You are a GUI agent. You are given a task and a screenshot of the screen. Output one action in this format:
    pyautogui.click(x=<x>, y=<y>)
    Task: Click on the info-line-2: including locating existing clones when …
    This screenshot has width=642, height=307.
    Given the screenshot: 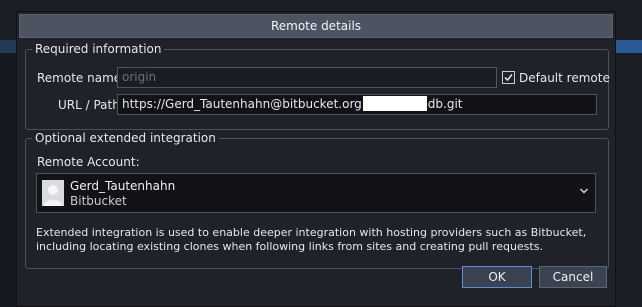 What is the action you would take?
    pyautogui.click(x=289, y=246)
    